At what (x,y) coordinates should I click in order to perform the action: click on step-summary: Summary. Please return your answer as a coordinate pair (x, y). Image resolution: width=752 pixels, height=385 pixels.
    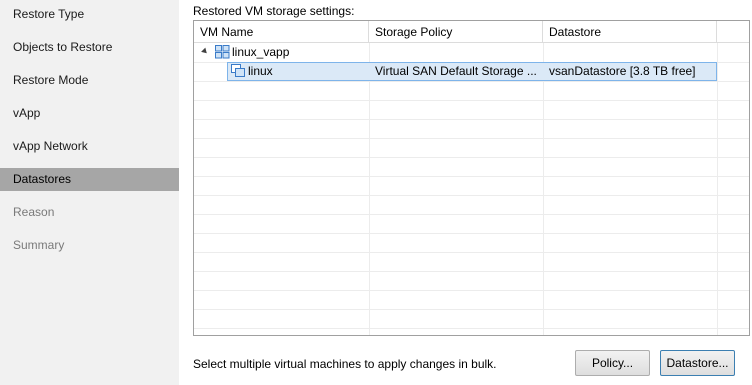
    Looking at the image, I should click on (39, 245).